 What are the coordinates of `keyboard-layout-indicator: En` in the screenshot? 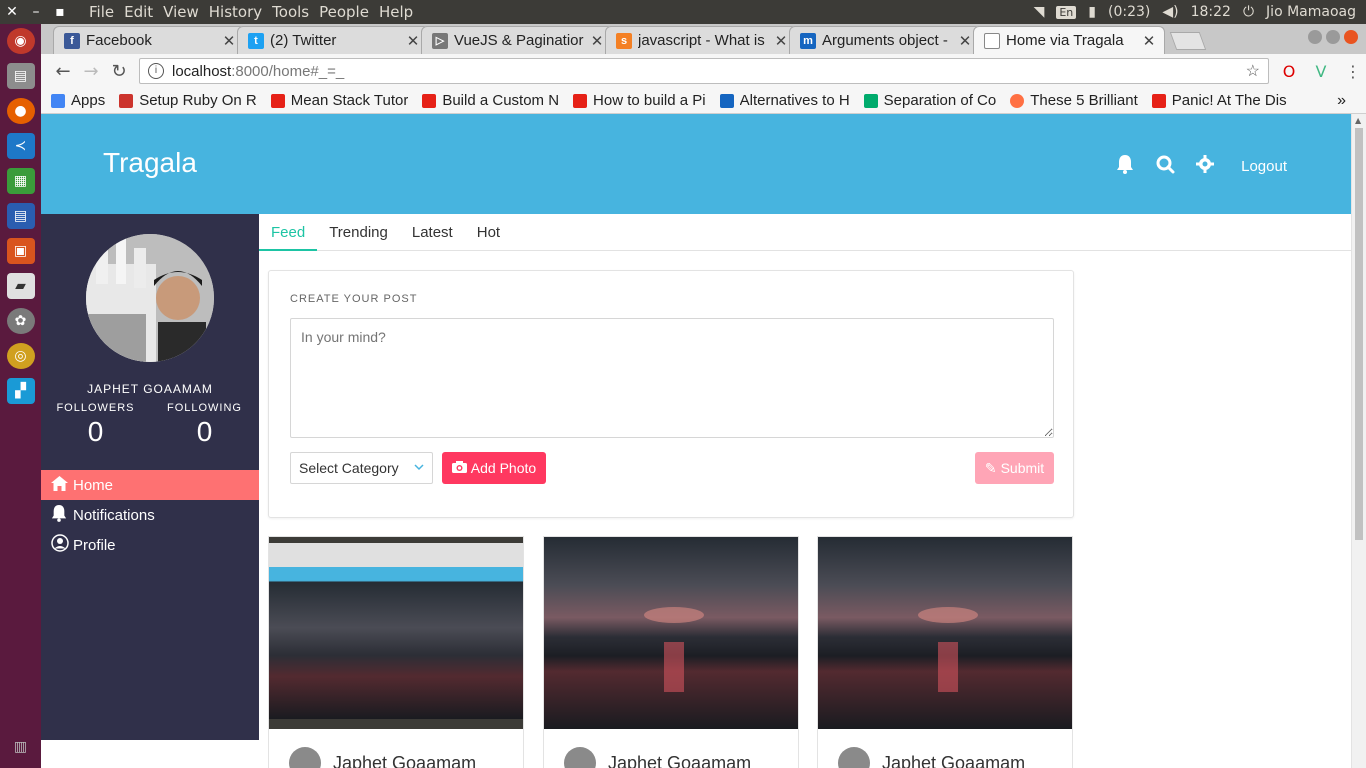 It's located at (1066, 12).